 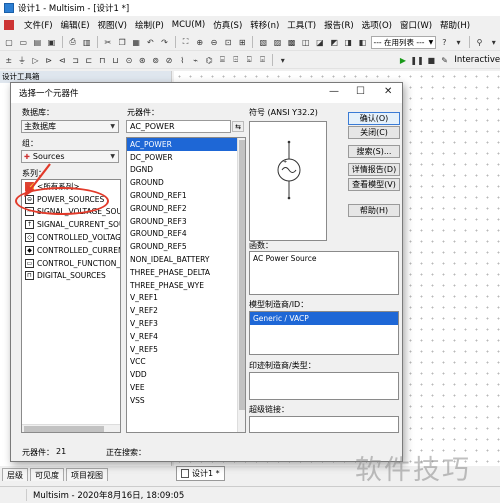 I want to click on redo-icon: ↷, so click(x=164, y=42).